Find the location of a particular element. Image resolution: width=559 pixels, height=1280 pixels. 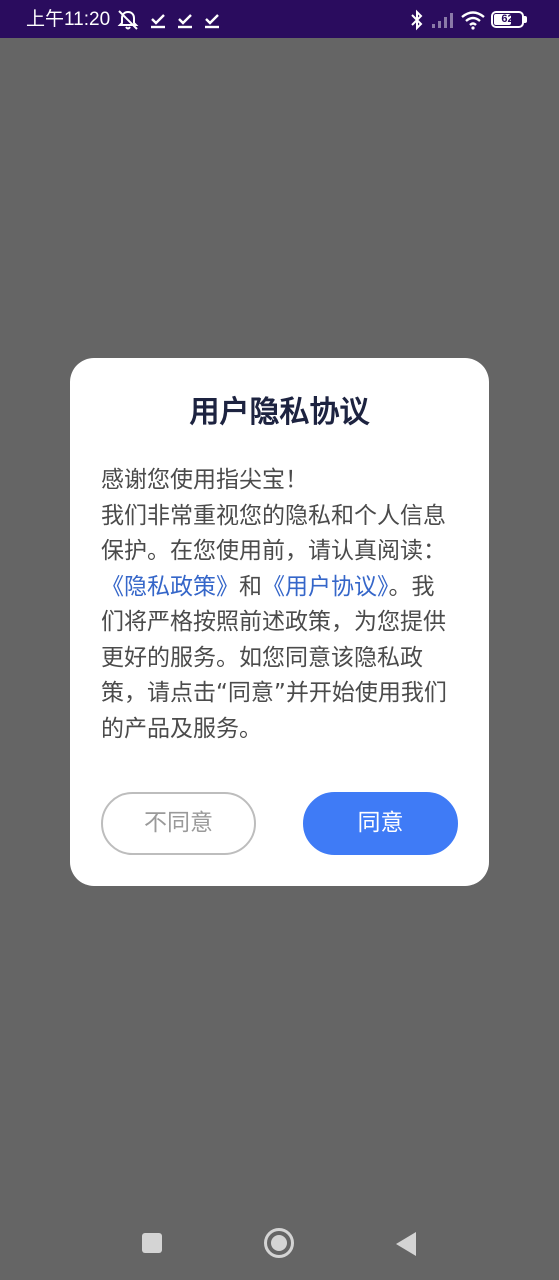

agree-button: 同意 is located at coordinates (380, 823).